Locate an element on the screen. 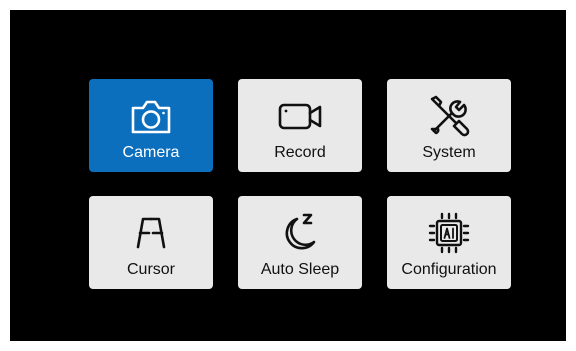  system-tile: System is located at coordinates (449, 125).